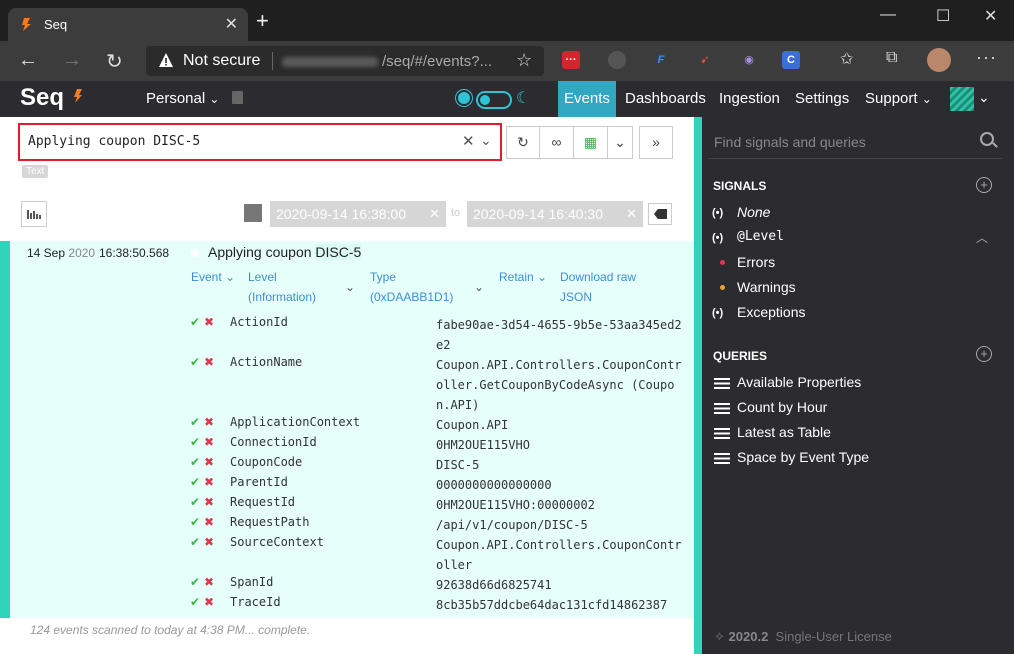 Image resolution: width=1014 pixels, height=654 pixels. Describe the element at coordinates (523, 142) in the screenshot. I see `refresh-button: ↻` at that location.